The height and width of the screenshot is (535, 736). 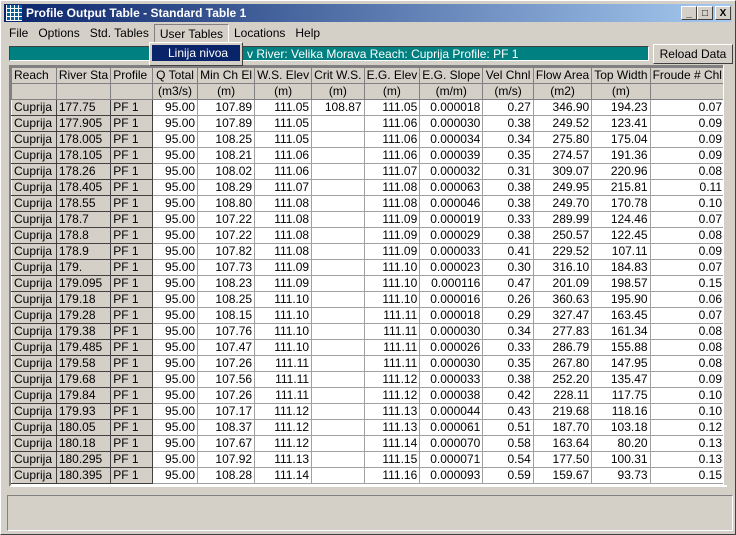 What do you see at coordinates (508, 475) in the screenshot?
I see `table-row-cell: 0.59` at bounding box center [508, 475].